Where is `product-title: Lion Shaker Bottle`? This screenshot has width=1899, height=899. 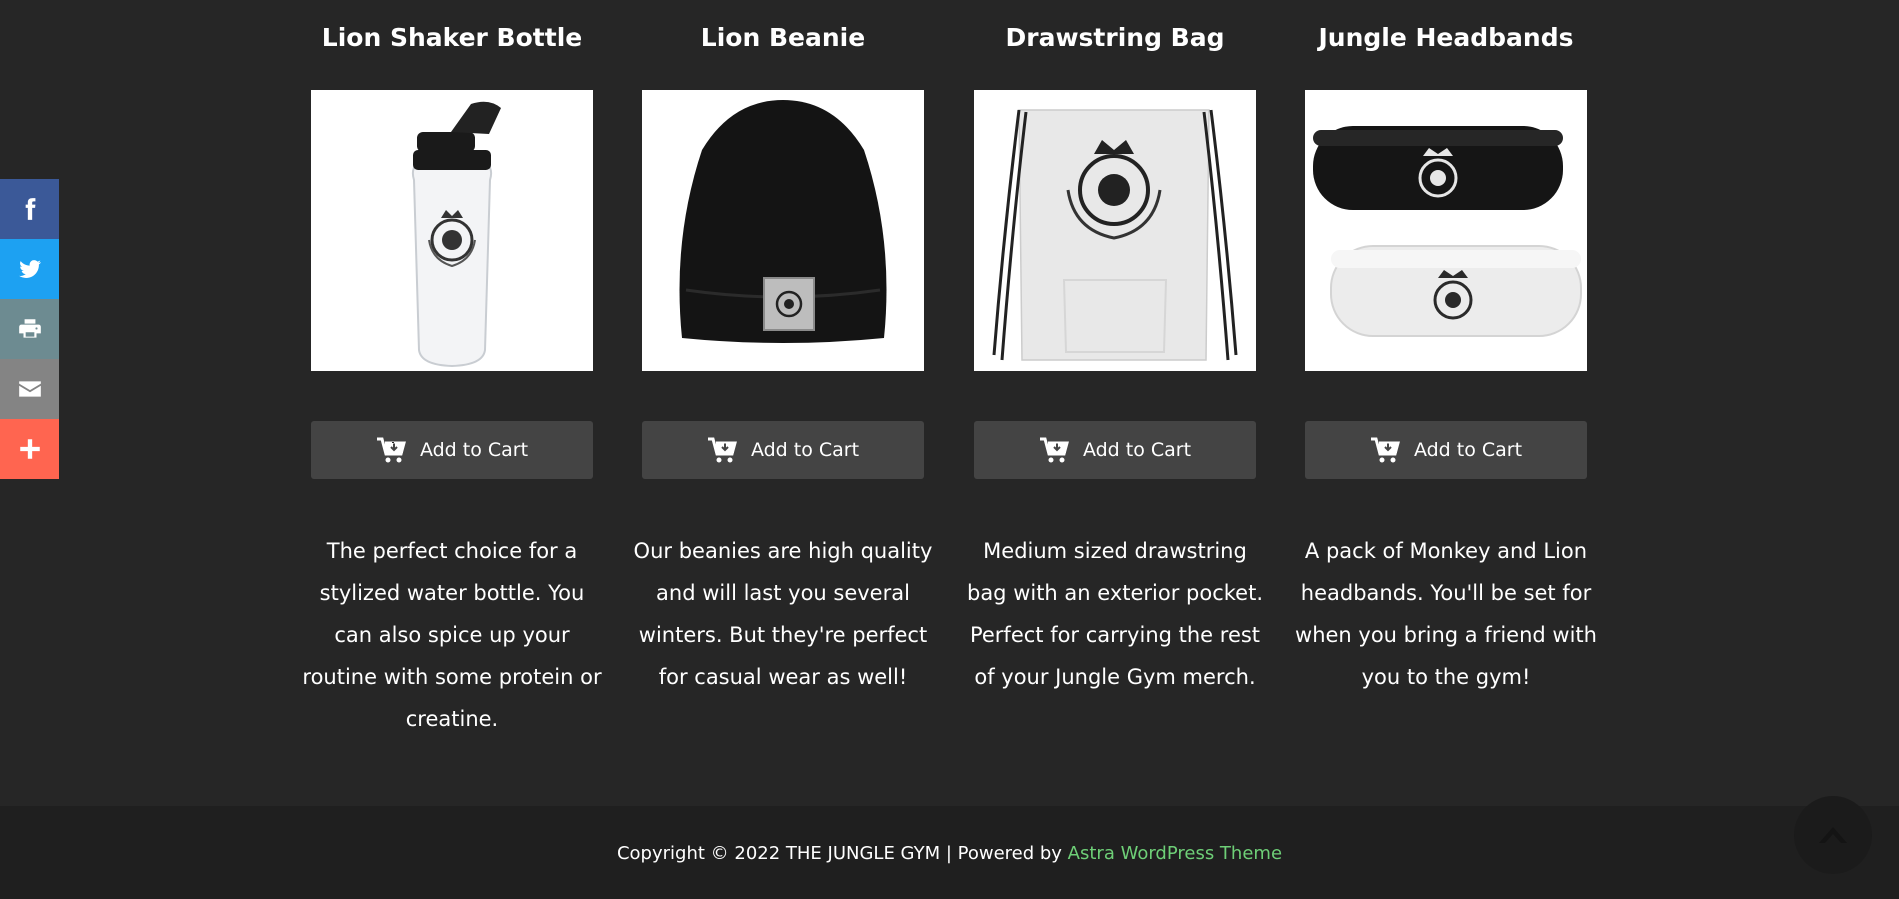 product-title: Lion Shaker Bottle is located at coordinates (452, 37).